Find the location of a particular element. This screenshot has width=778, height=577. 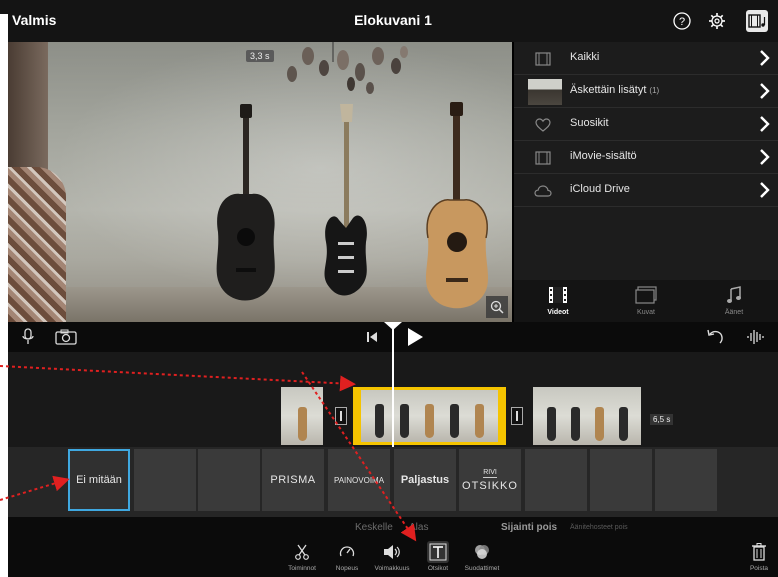

titles-tool: Otsikot is located at coordinates (438, 559).